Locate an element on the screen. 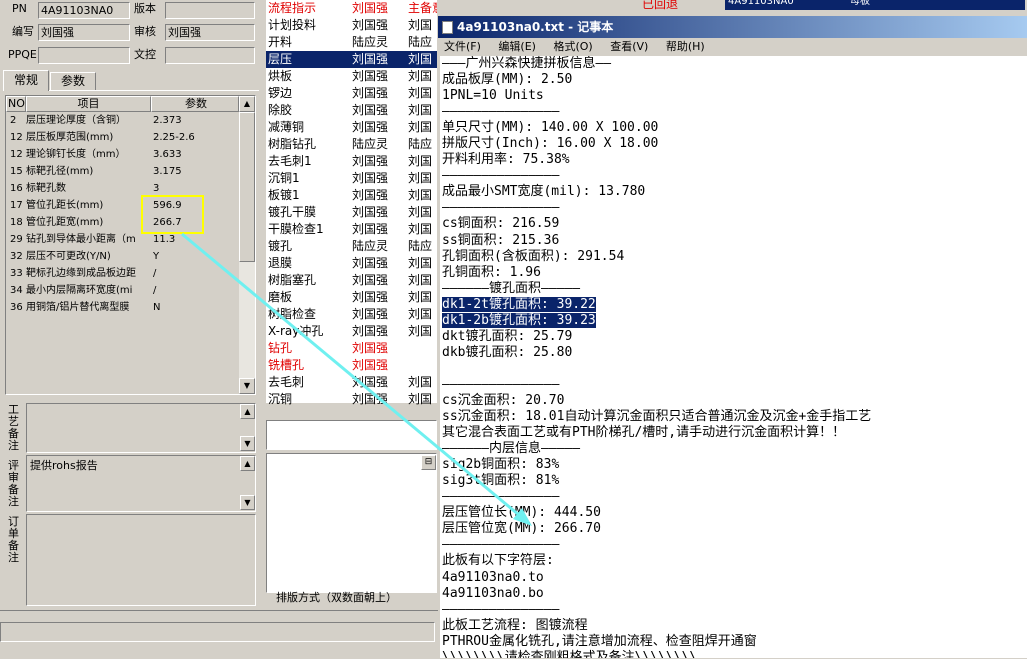  table-row: 29 钻孔到导体最小距离（m 11.3 is located at coordinates (130, 239).